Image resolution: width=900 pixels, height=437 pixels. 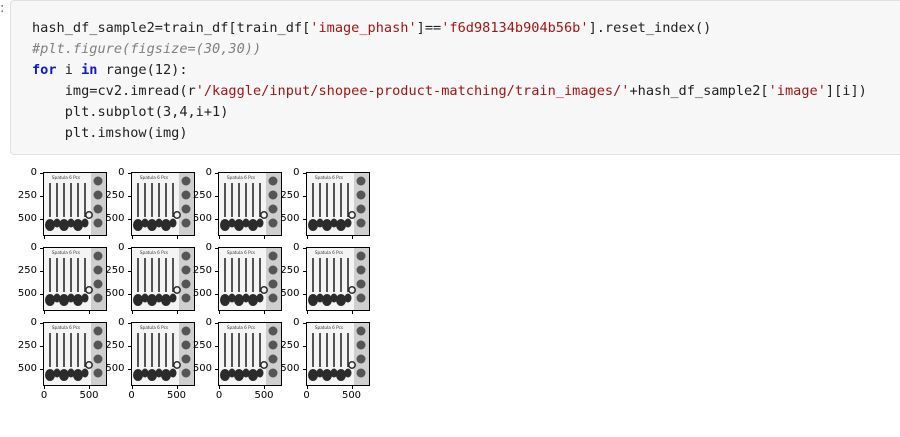 What do you see at coordinates (3, 11) in the screenshot?
I see `cell-menu-handle: :` at bounding box center [3, 11].